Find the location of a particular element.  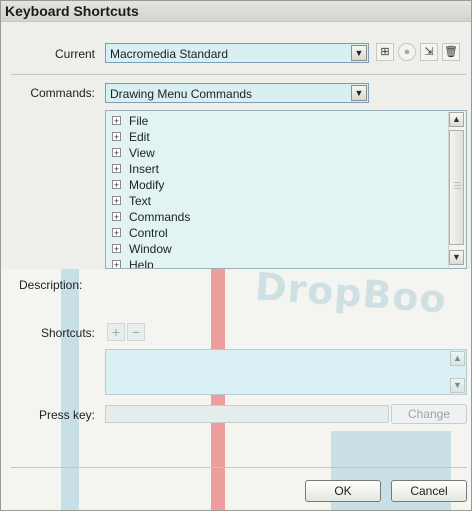

rename-set-icon: ● is located at coordinates (407, 52).